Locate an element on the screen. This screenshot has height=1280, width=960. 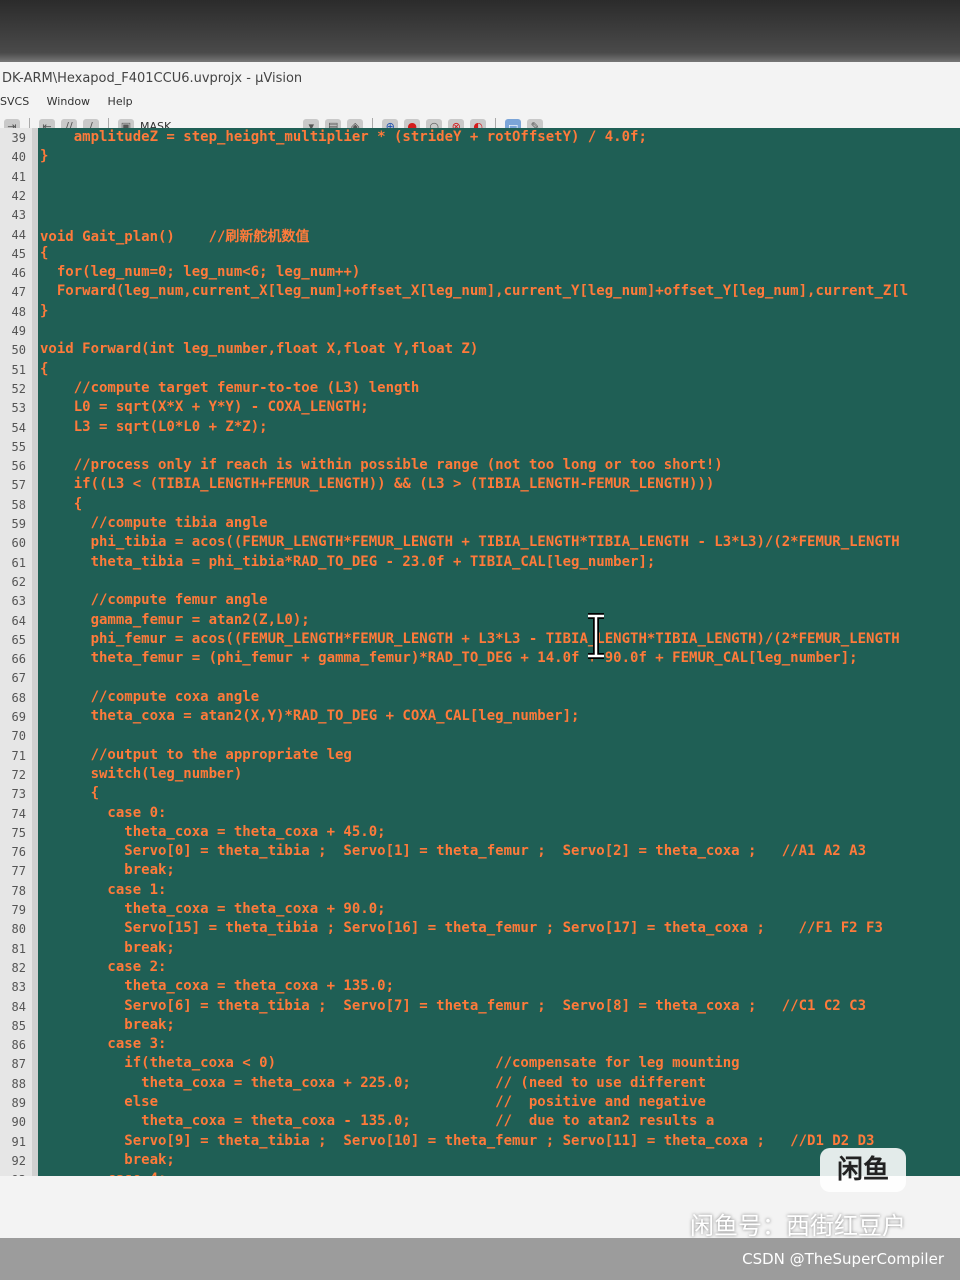
line-number: 90 is located at coordinates (18, 1122).